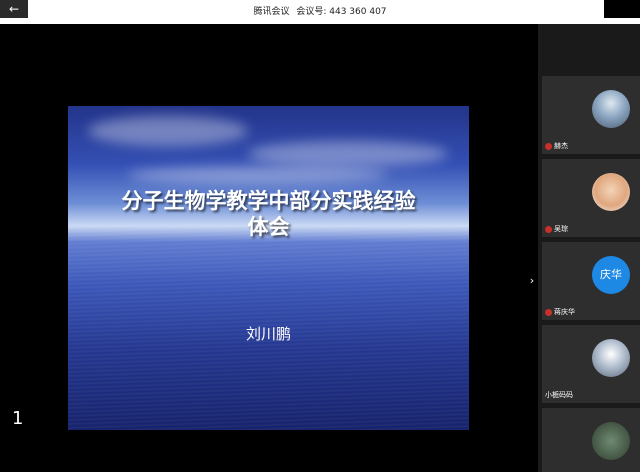 The width and height of the screenshot is (640, 472). Describe the element at coordinates (532, 281) in the screenshot. I see `panel-toggle-chevron-icon: ›` at that location.